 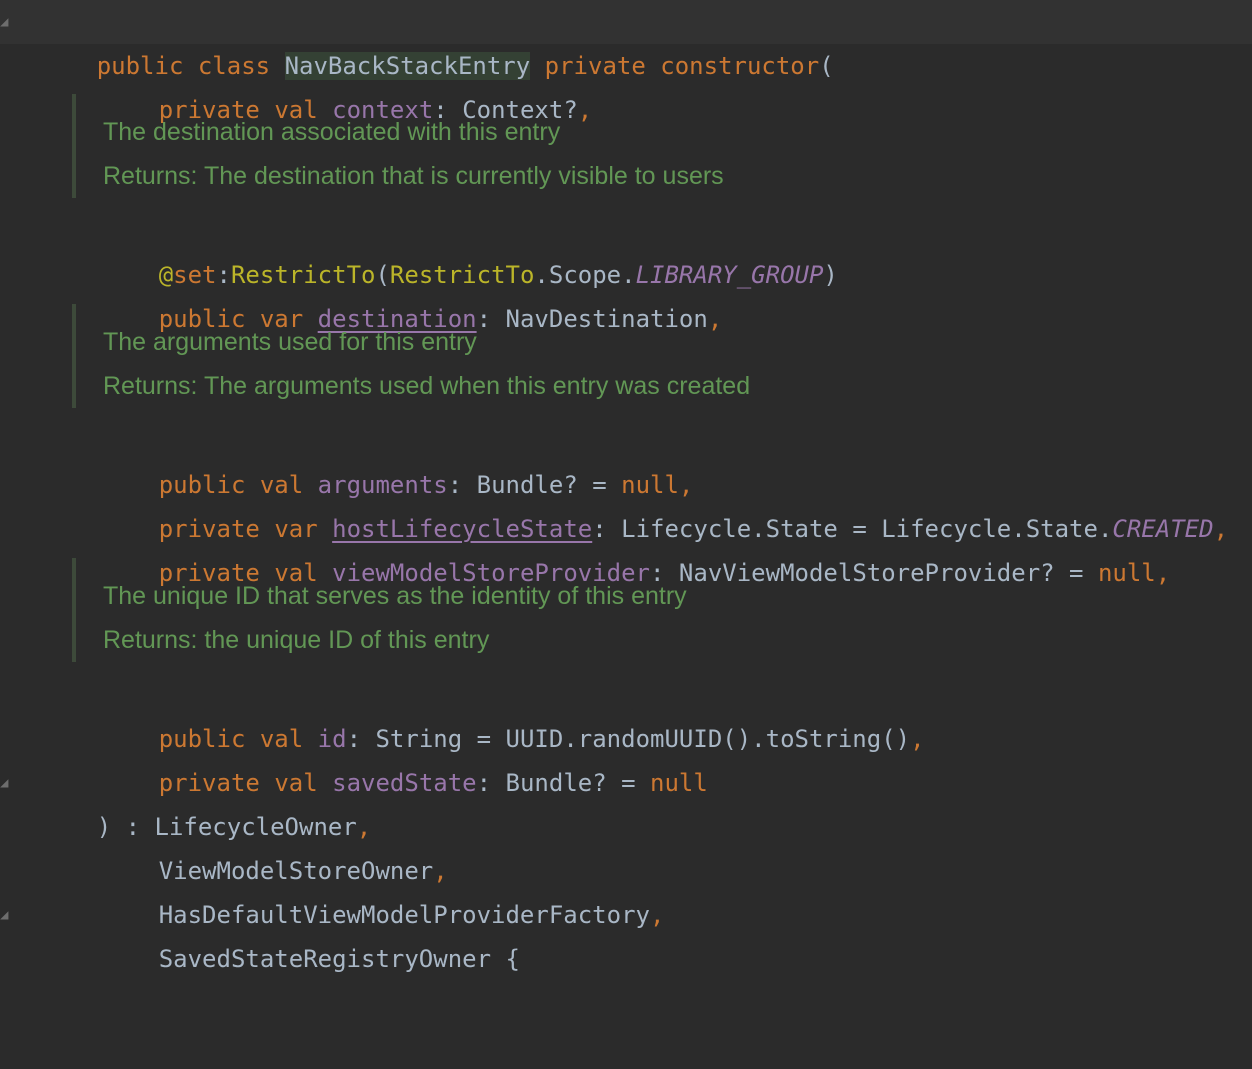 I want to click on supertype-saved-state-registry-owner: SavedStateRegistryOwner {, so click(x=339, y=959).